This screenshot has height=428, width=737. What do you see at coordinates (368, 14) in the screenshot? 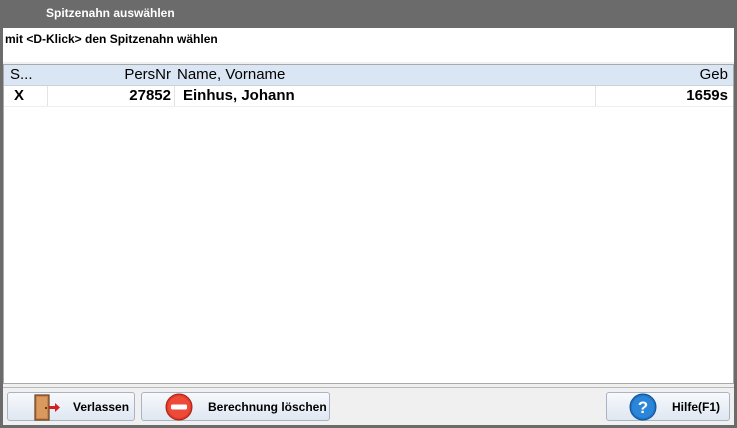
I see `title-bar: Spitzenahn auswählen` at bounding box center [368, 14].